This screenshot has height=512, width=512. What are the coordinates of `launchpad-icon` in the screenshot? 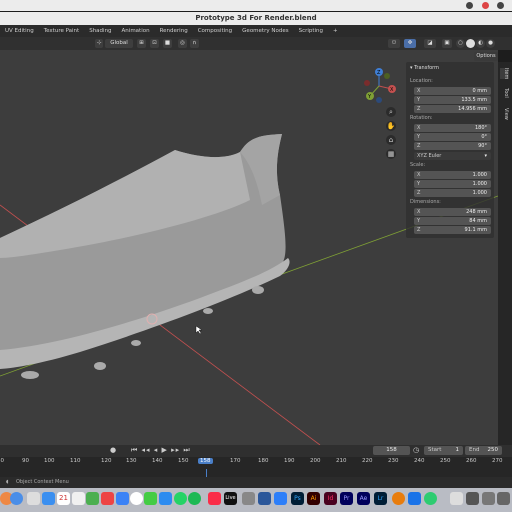 It's located at (33, 498).